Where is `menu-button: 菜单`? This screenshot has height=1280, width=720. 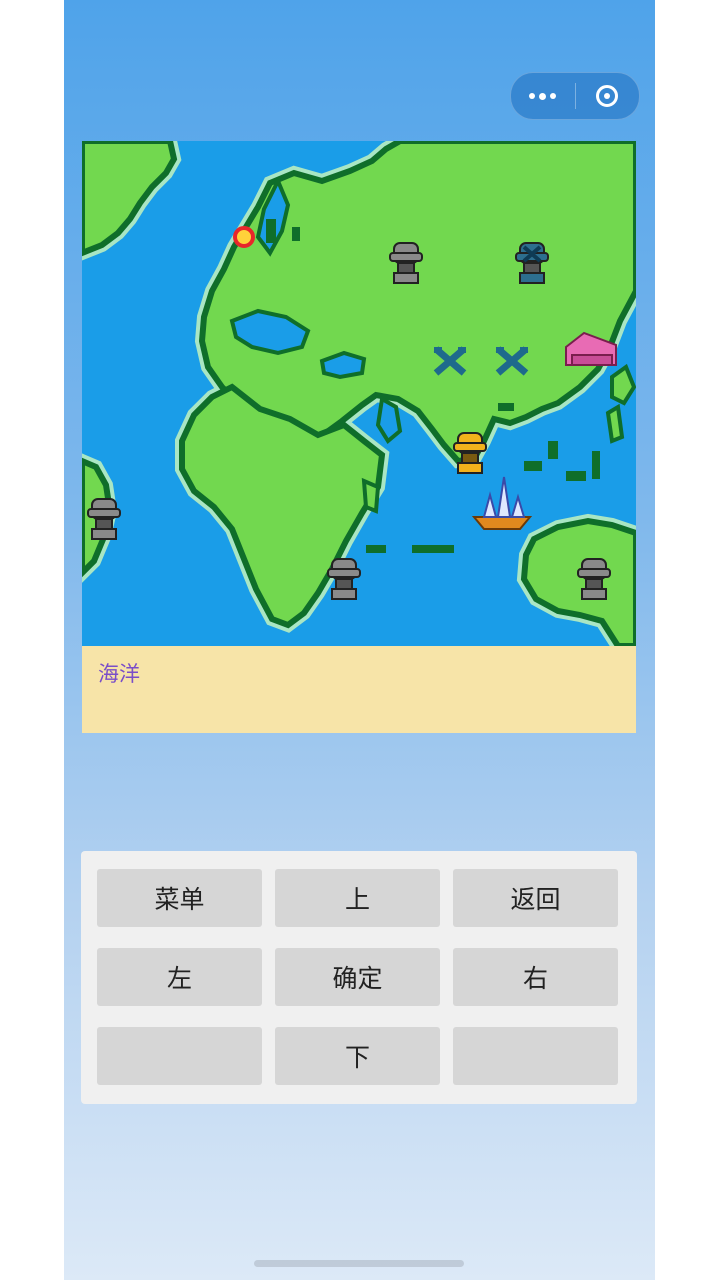 menu-button: 菜单 is located at coordinates (179, 898).